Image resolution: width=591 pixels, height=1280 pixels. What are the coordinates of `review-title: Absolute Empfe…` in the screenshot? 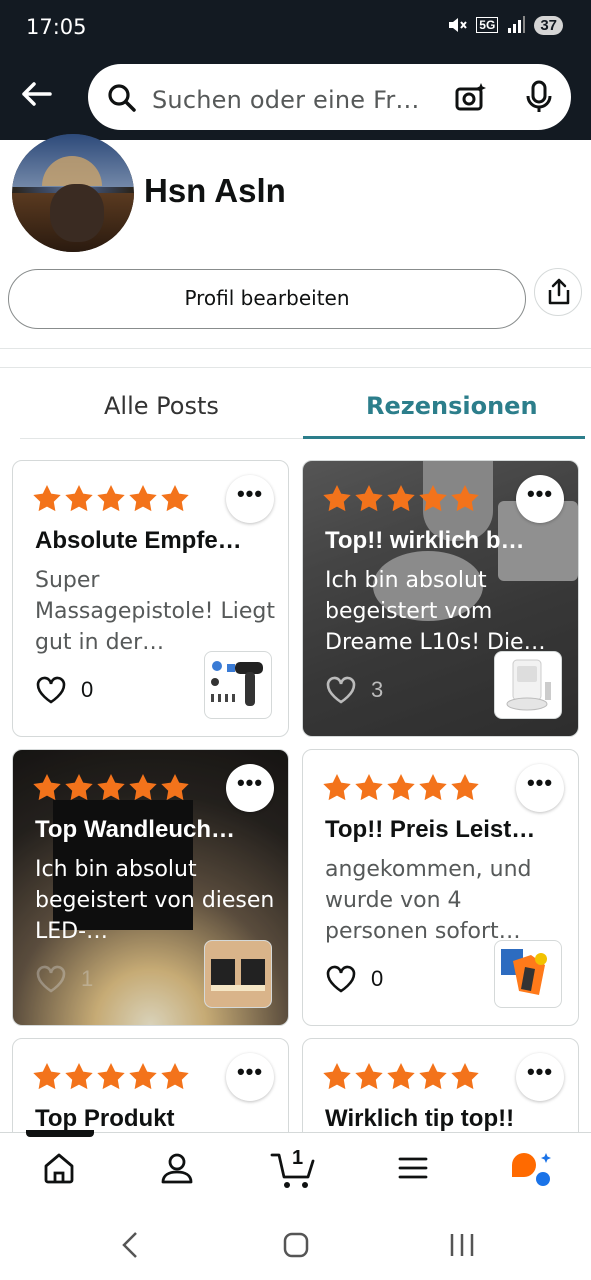 It's located at (138, 540).